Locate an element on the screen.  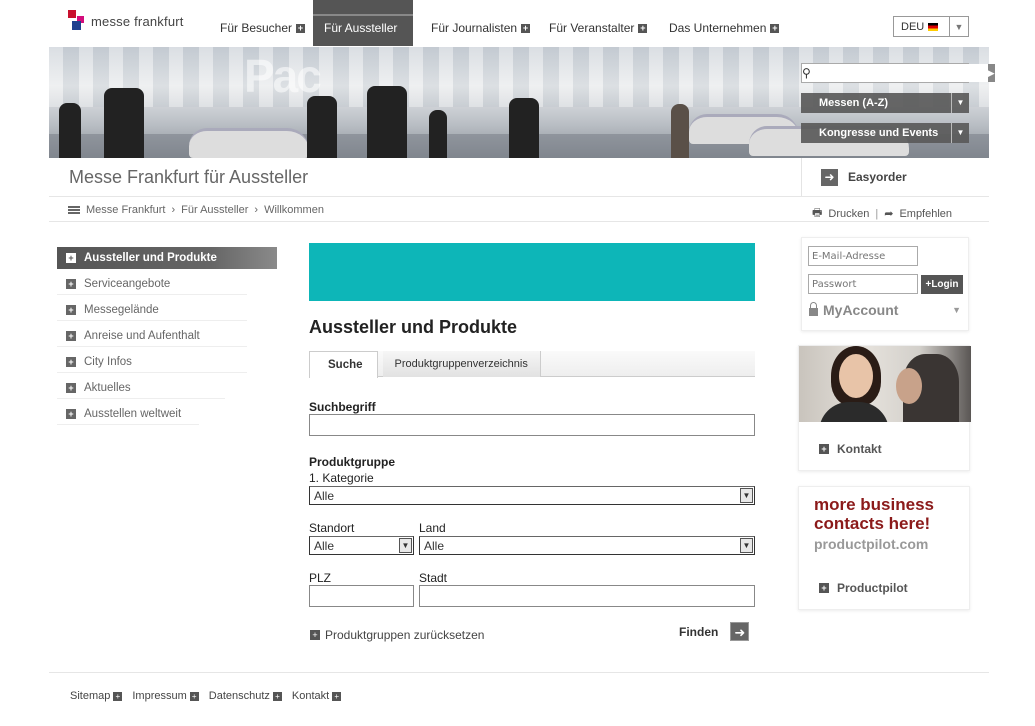
standort-label: Standort is located at coordinates (332, 528).